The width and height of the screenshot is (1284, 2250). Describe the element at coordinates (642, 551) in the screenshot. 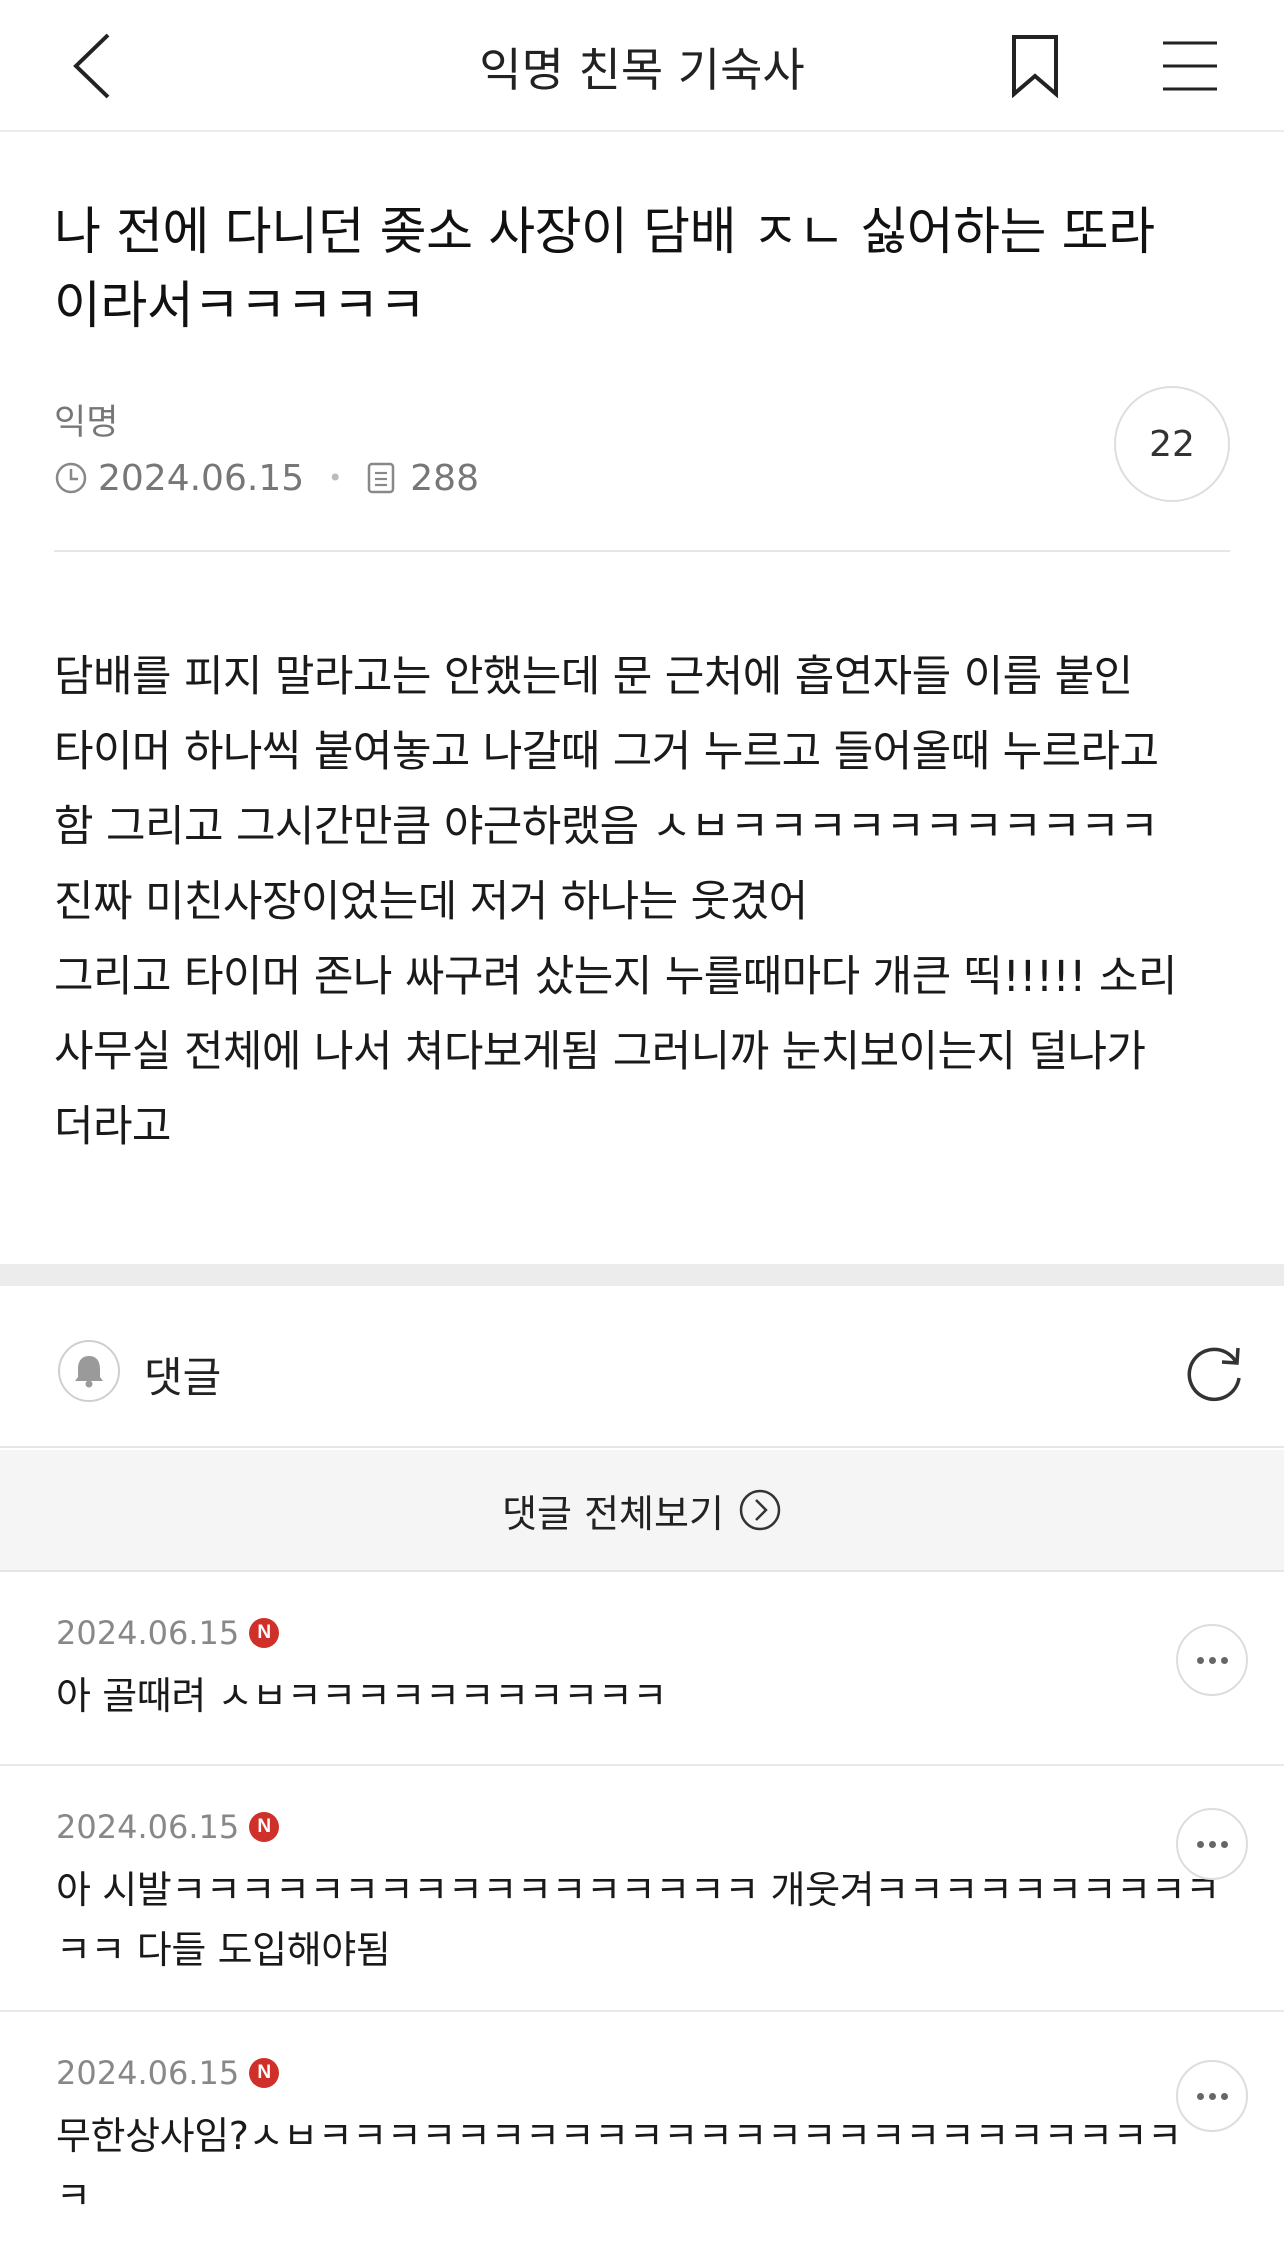

I see `divider` at that location.